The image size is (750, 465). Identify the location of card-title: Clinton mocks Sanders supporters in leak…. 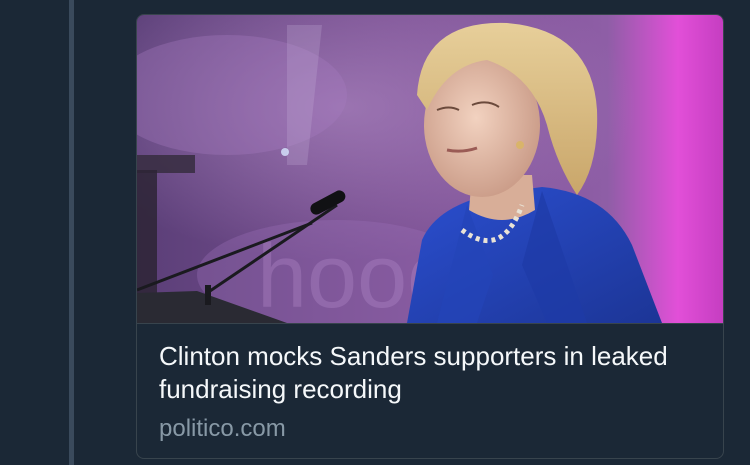
(430, 373).